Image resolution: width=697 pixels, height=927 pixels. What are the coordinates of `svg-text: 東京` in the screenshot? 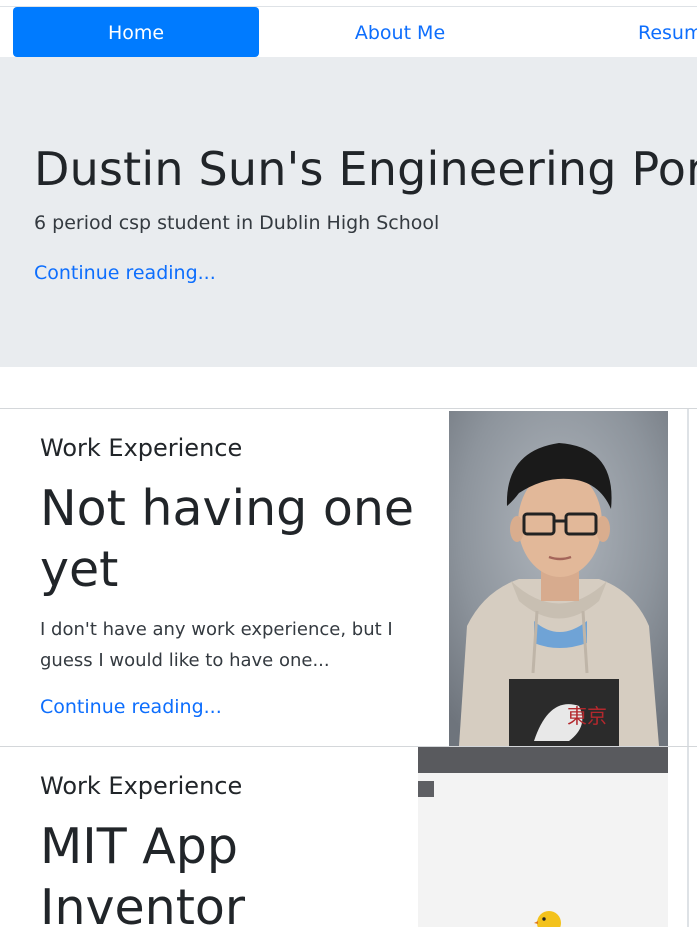 It's located at (587, 716).